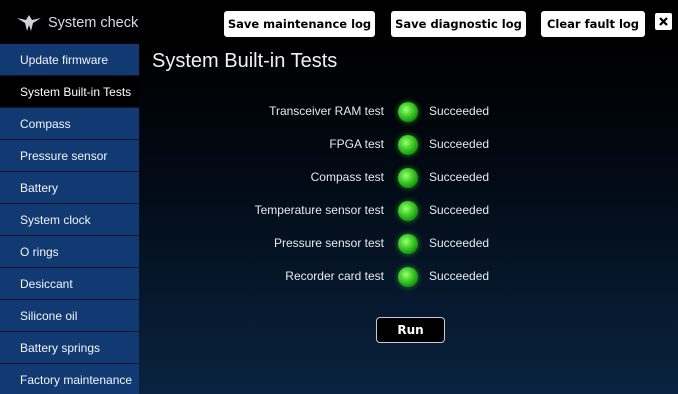 The image size is (678, 394). Describe the element at coordinates (45, 123) in the screenshot. I see `sidebar-item-label: Compass` at that location.